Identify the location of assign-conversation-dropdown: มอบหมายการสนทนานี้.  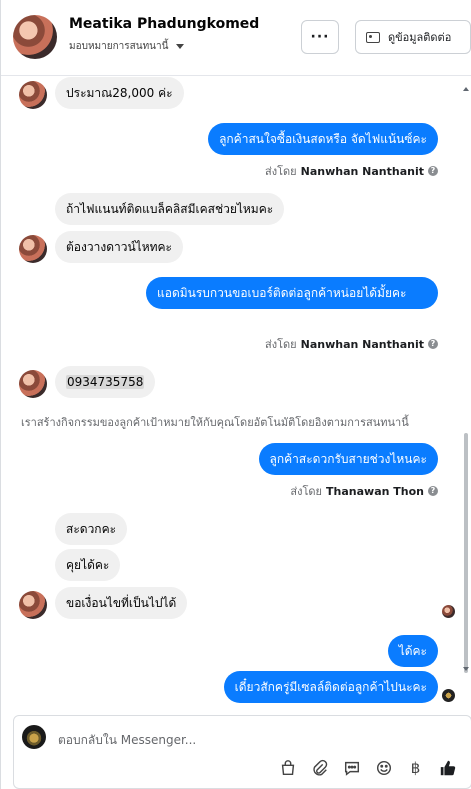
(127, 46).